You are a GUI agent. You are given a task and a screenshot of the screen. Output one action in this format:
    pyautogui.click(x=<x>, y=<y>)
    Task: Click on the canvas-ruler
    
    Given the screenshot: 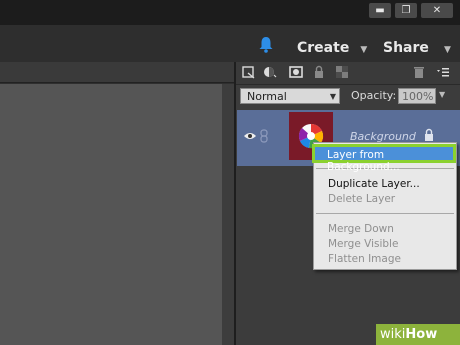 What is the action you would take?
    pyautogui.click(x=118, y=72)
    